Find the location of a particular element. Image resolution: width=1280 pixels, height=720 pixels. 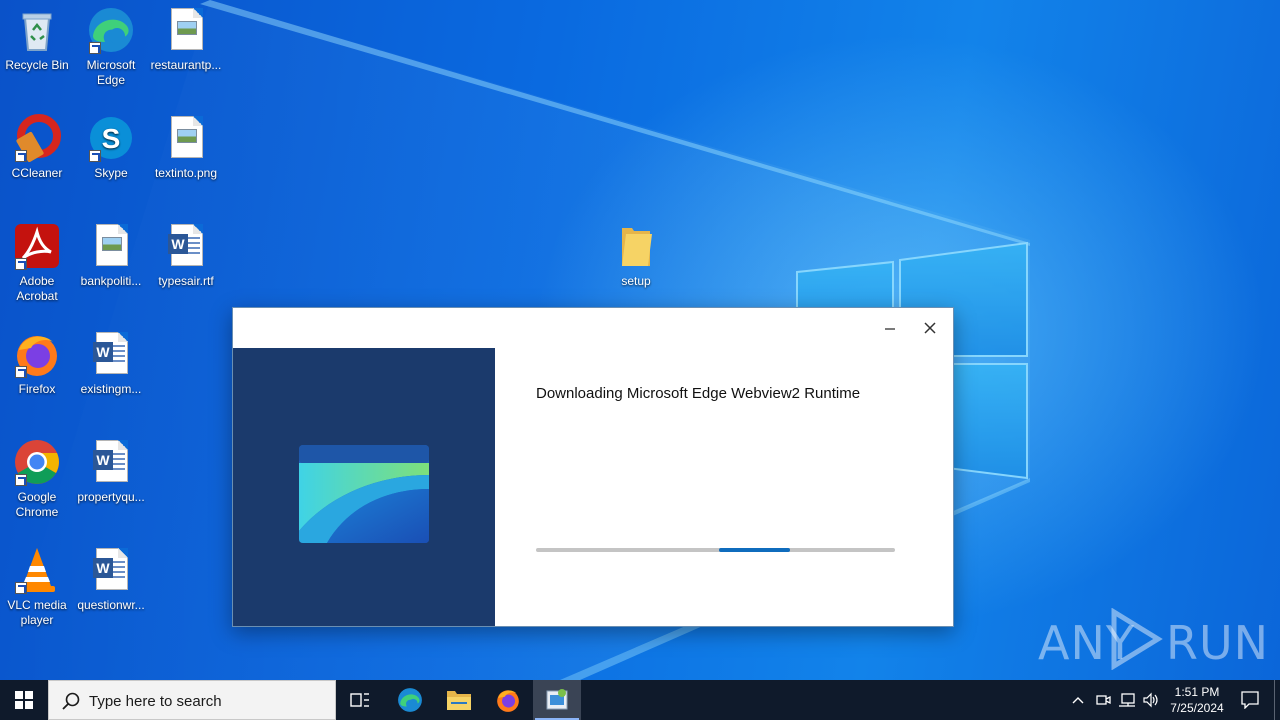

desktop-icon-label: Firefox is located at coordinates (37, 389).